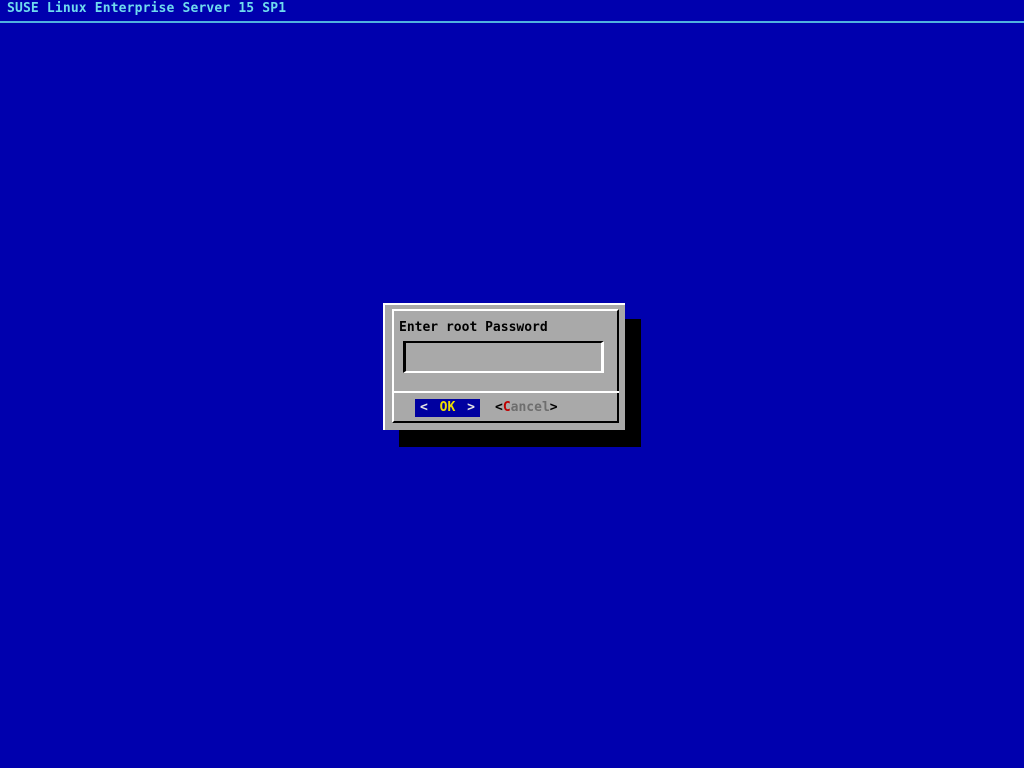 Image resolution: width=1024 pixels, height=768 pixels. What do you see at coordinates (424, 407) in the screenshot?
I see `ok-bracket-left: <` at bounding box center [424, 407].